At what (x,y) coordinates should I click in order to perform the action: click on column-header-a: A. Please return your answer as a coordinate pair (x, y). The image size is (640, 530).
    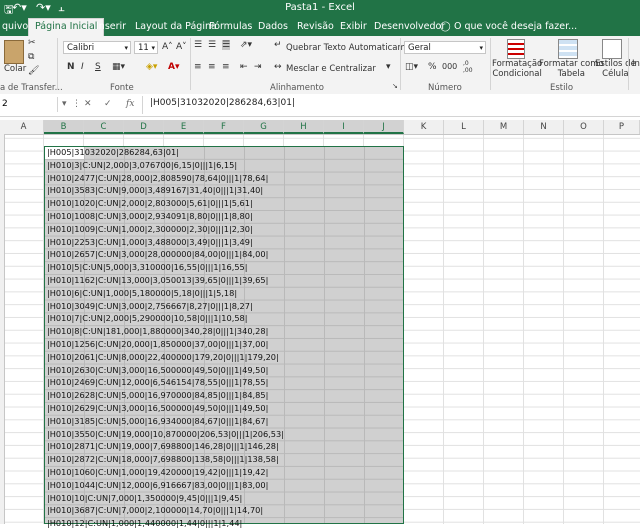
    Looking at the image, I should click on (24, 127).